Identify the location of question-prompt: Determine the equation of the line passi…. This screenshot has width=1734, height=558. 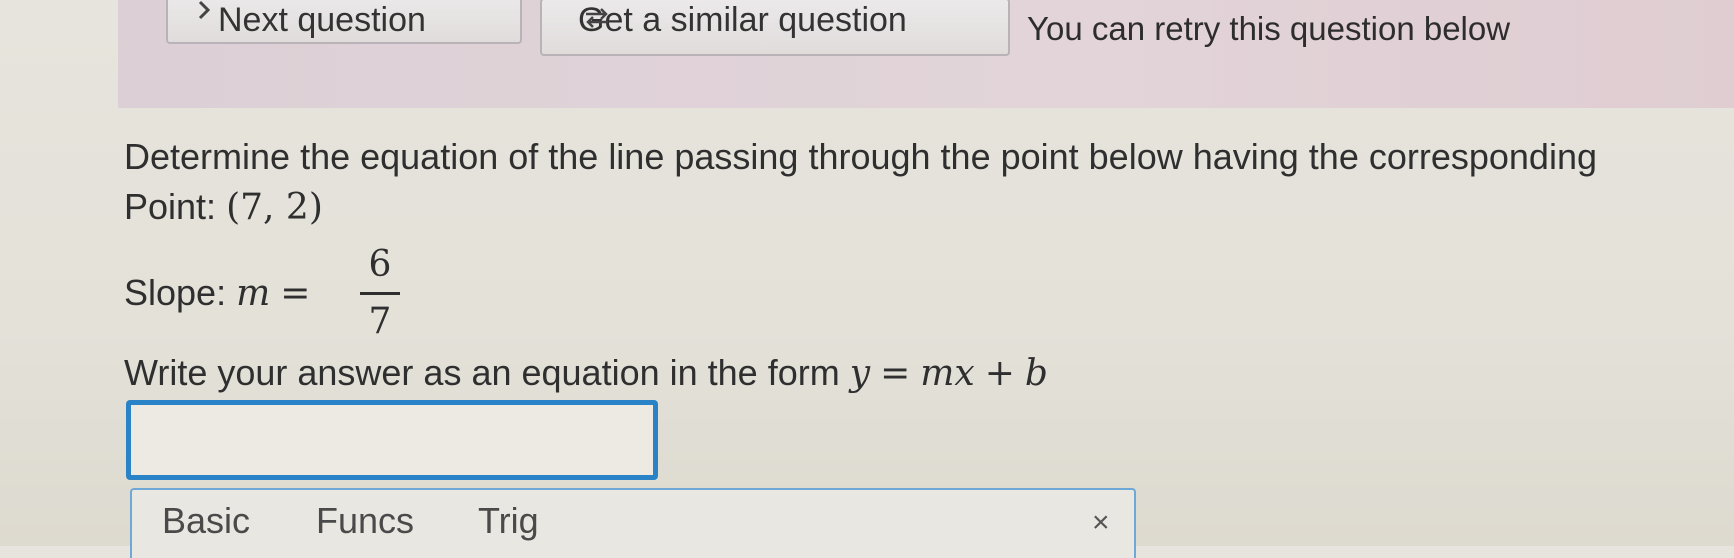
(860, 156).